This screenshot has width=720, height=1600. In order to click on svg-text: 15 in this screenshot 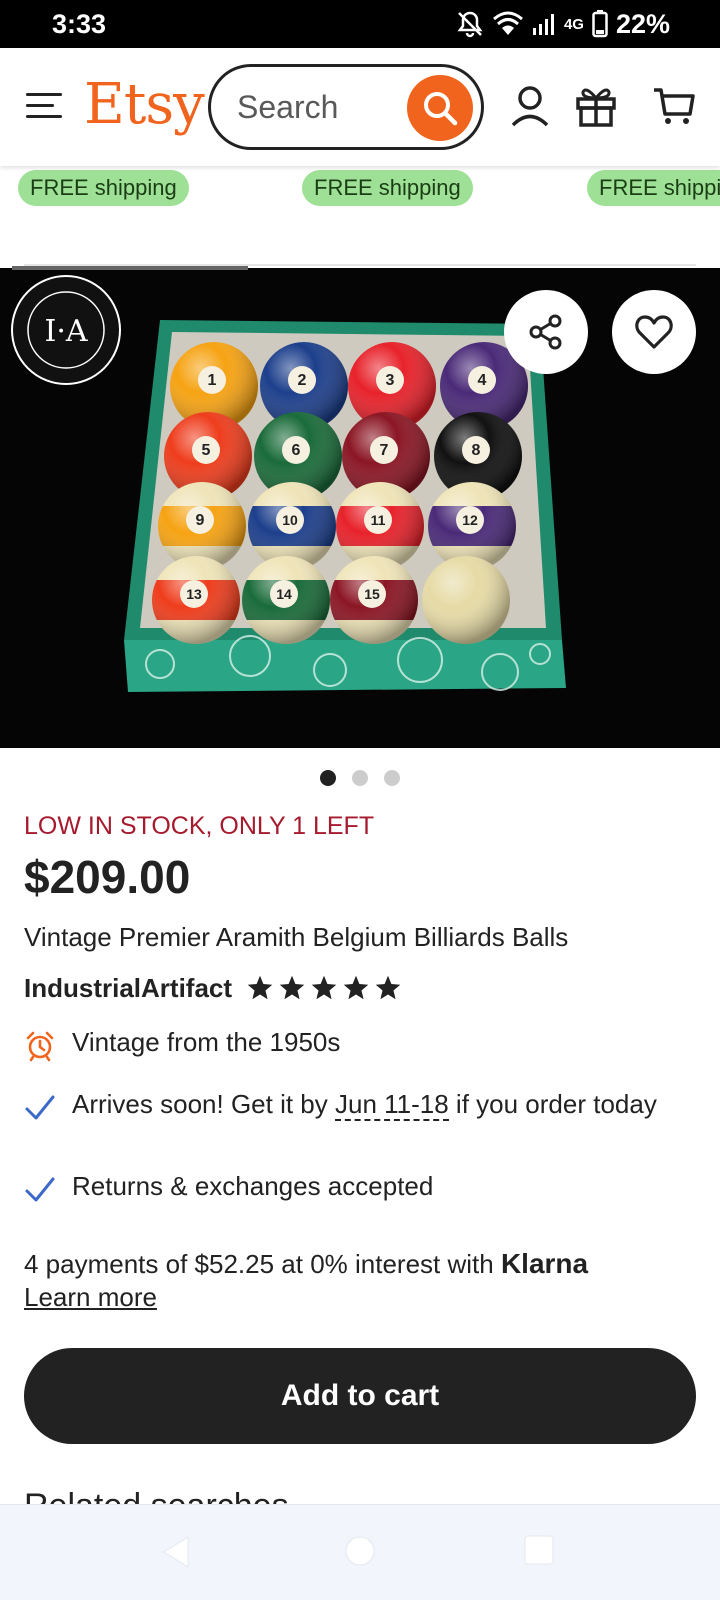, I will do `click(372, 594)`.